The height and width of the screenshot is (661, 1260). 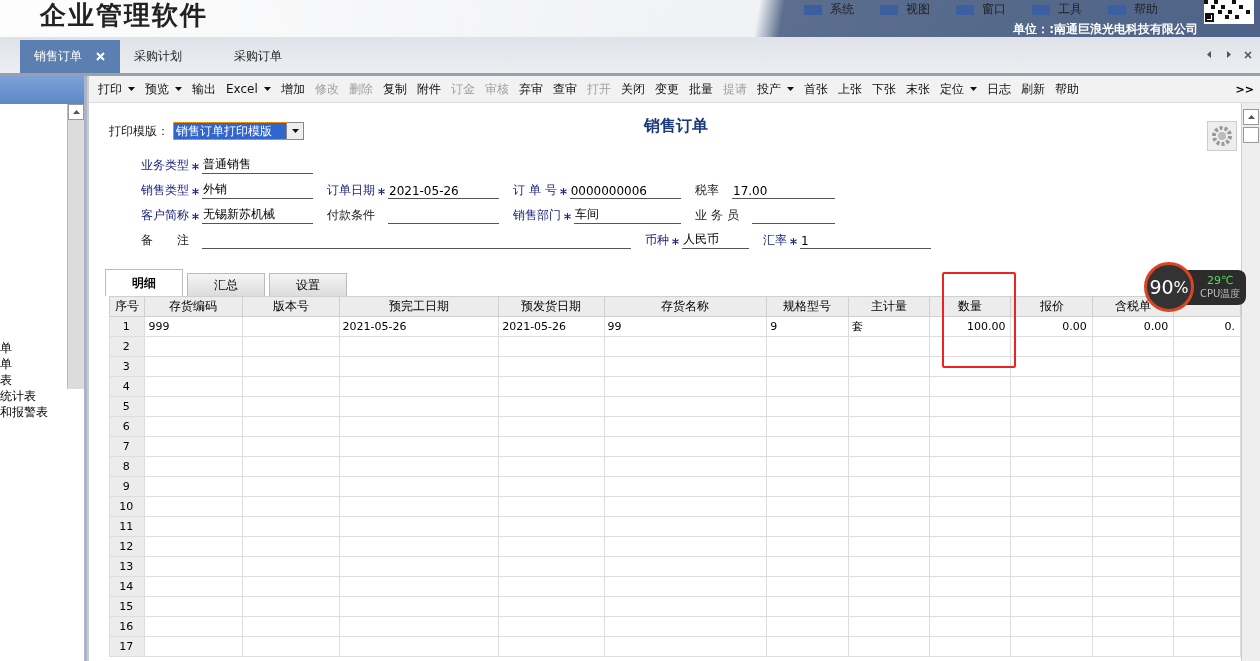 I want to click on sidebar-item: 和报警表, so click(x=31, y=412).